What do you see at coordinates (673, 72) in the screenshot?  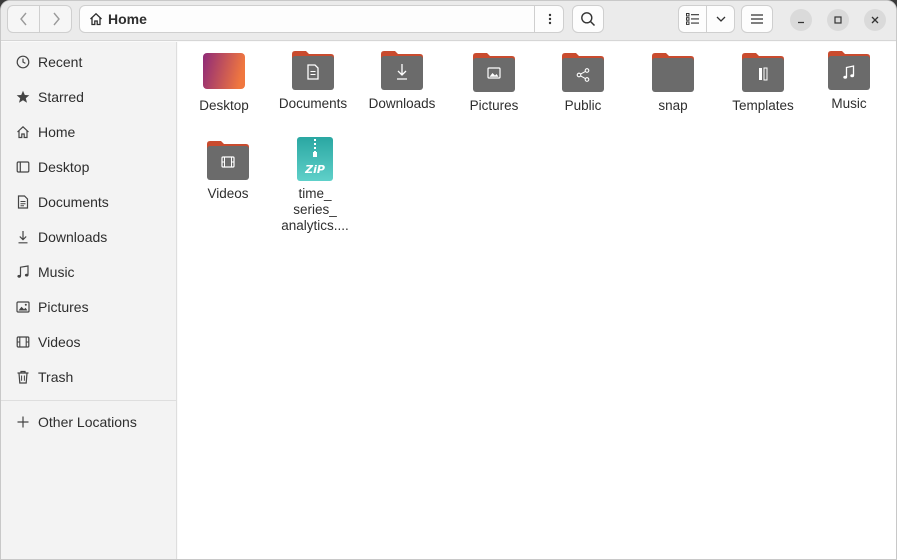 I see `snap-folder-icon` at bounding box center [673, 72].